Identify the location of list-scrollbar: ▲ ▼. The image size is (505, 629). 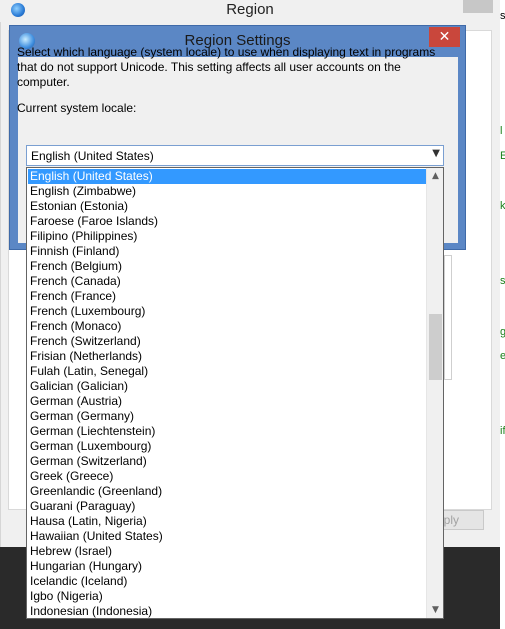
(434, 393).